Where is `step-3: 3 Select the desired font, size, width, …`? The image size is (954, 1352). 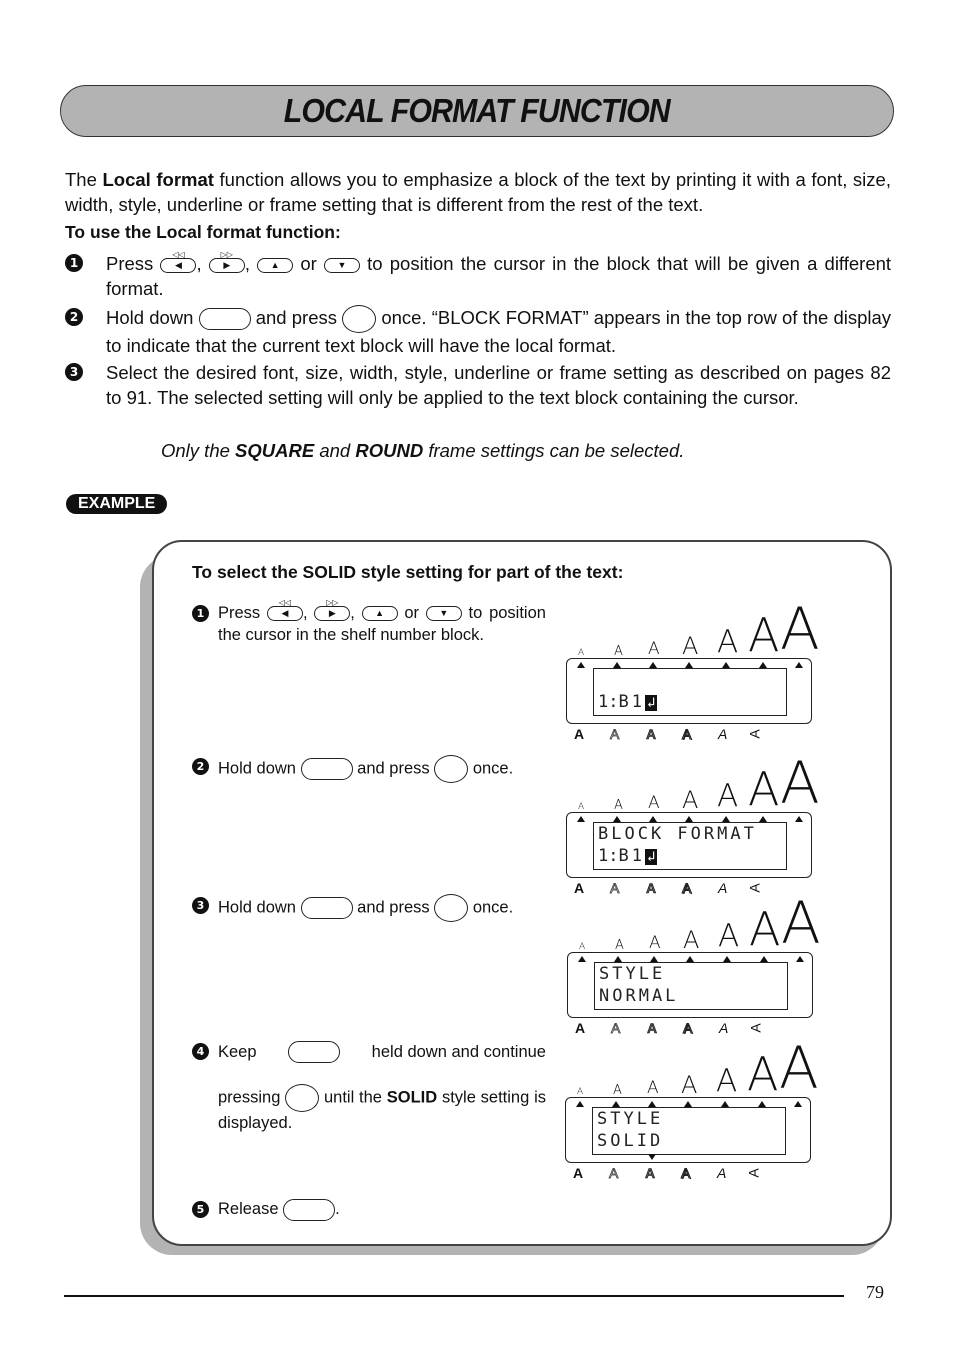 step-3: 3 Select the desired font, size, width, … is located at coordinates (478, 397).